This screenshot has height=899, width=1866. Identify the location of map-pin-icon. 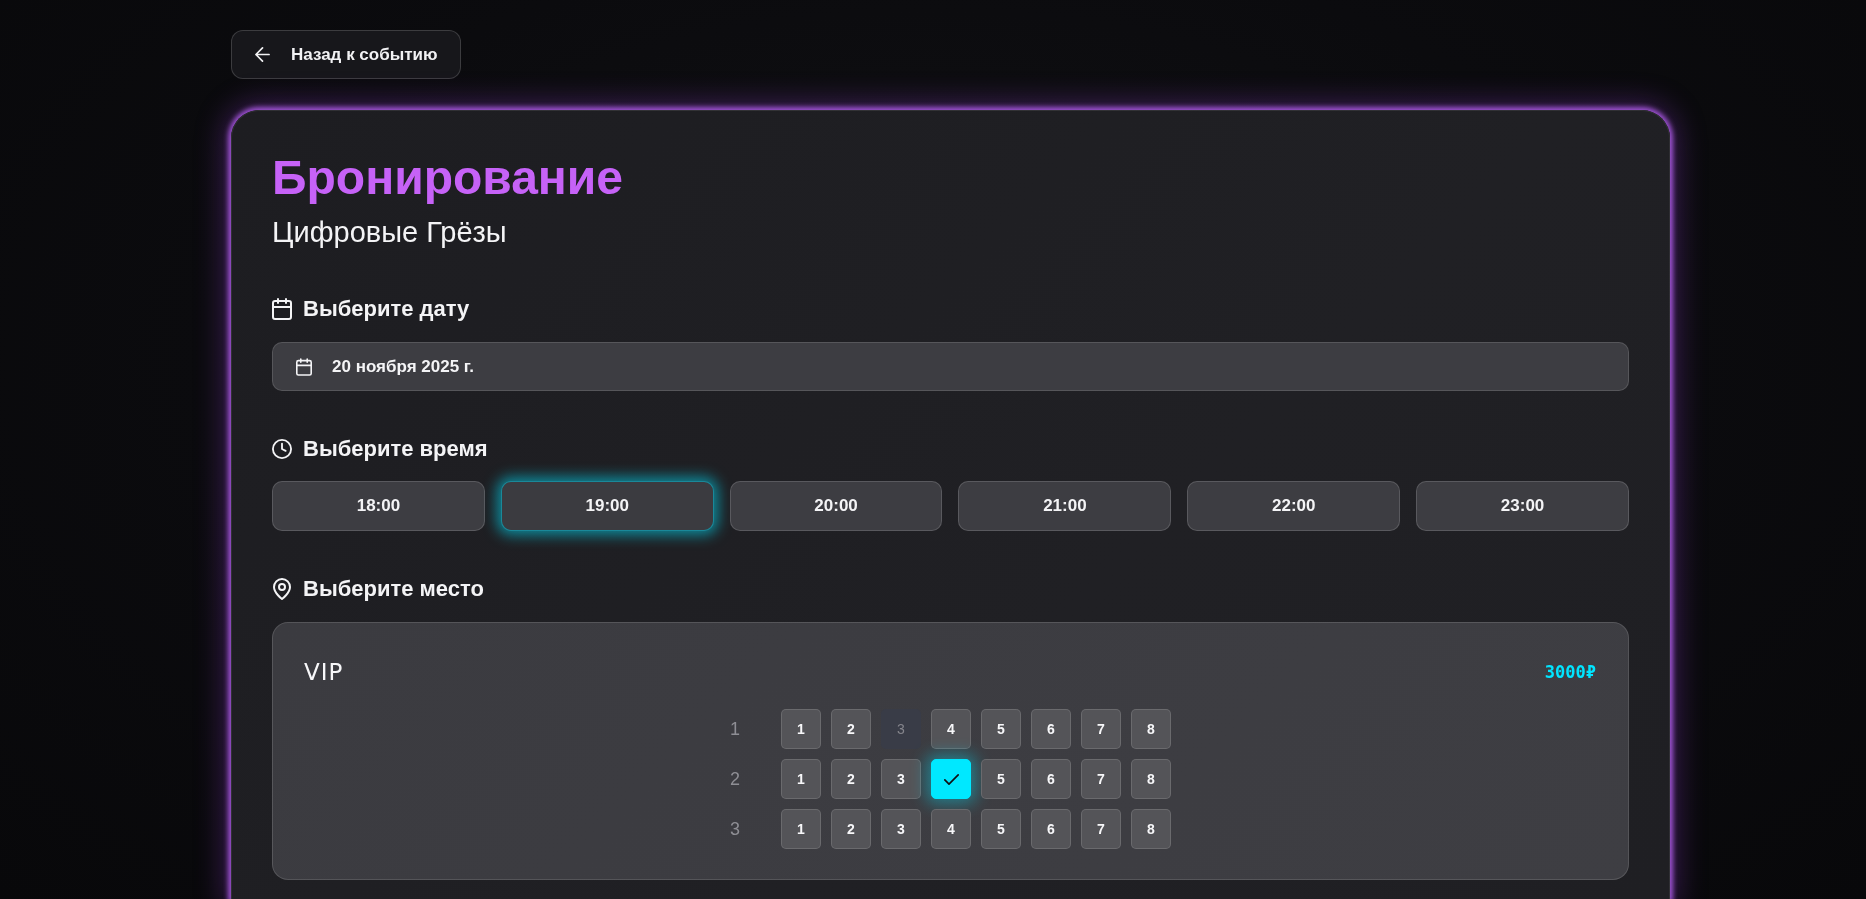
(282, 589).